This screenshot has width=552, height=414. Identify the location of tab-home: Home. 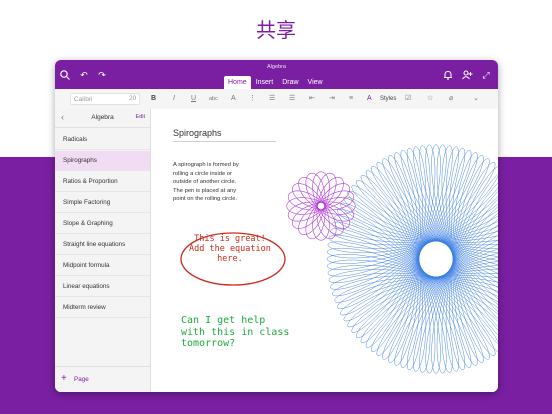
(237, 82).